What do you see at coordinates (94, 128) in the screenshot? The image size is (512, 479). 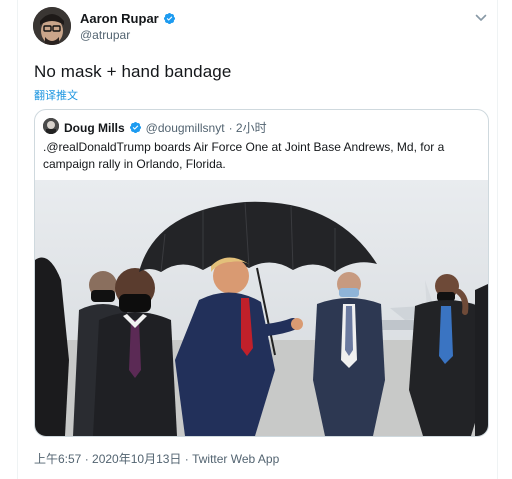 I see `quoted-author-name: Doug Mills` at bounding box center [94, 128].